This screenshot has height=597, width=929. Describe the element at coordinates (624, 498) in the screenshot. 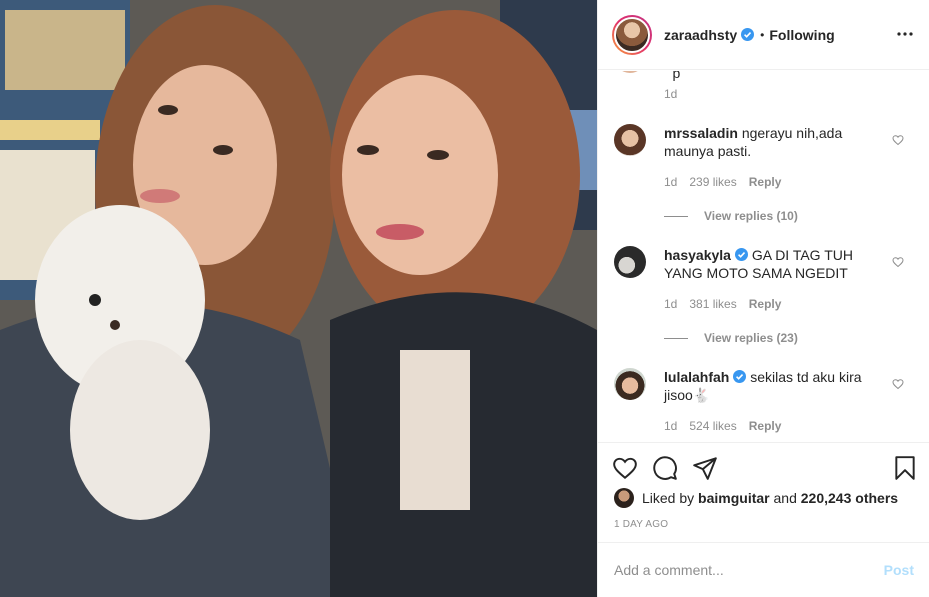

I see `liker-avatar` at that location.